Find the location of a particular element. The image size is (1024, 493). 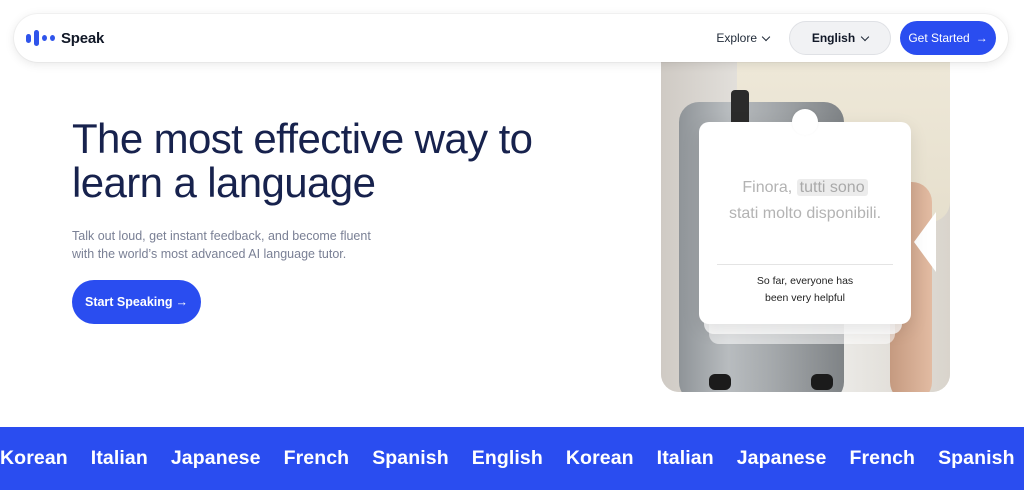

get-started-button: Get Started → is located at coordinates (948, 38).